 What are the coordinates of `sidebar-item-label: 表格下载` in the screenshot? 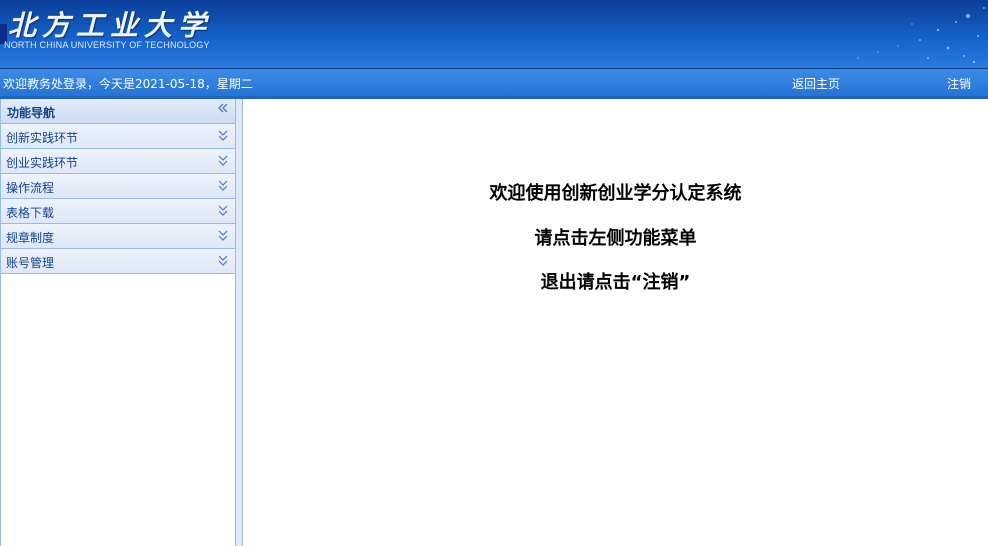 It's located at (30, 213).